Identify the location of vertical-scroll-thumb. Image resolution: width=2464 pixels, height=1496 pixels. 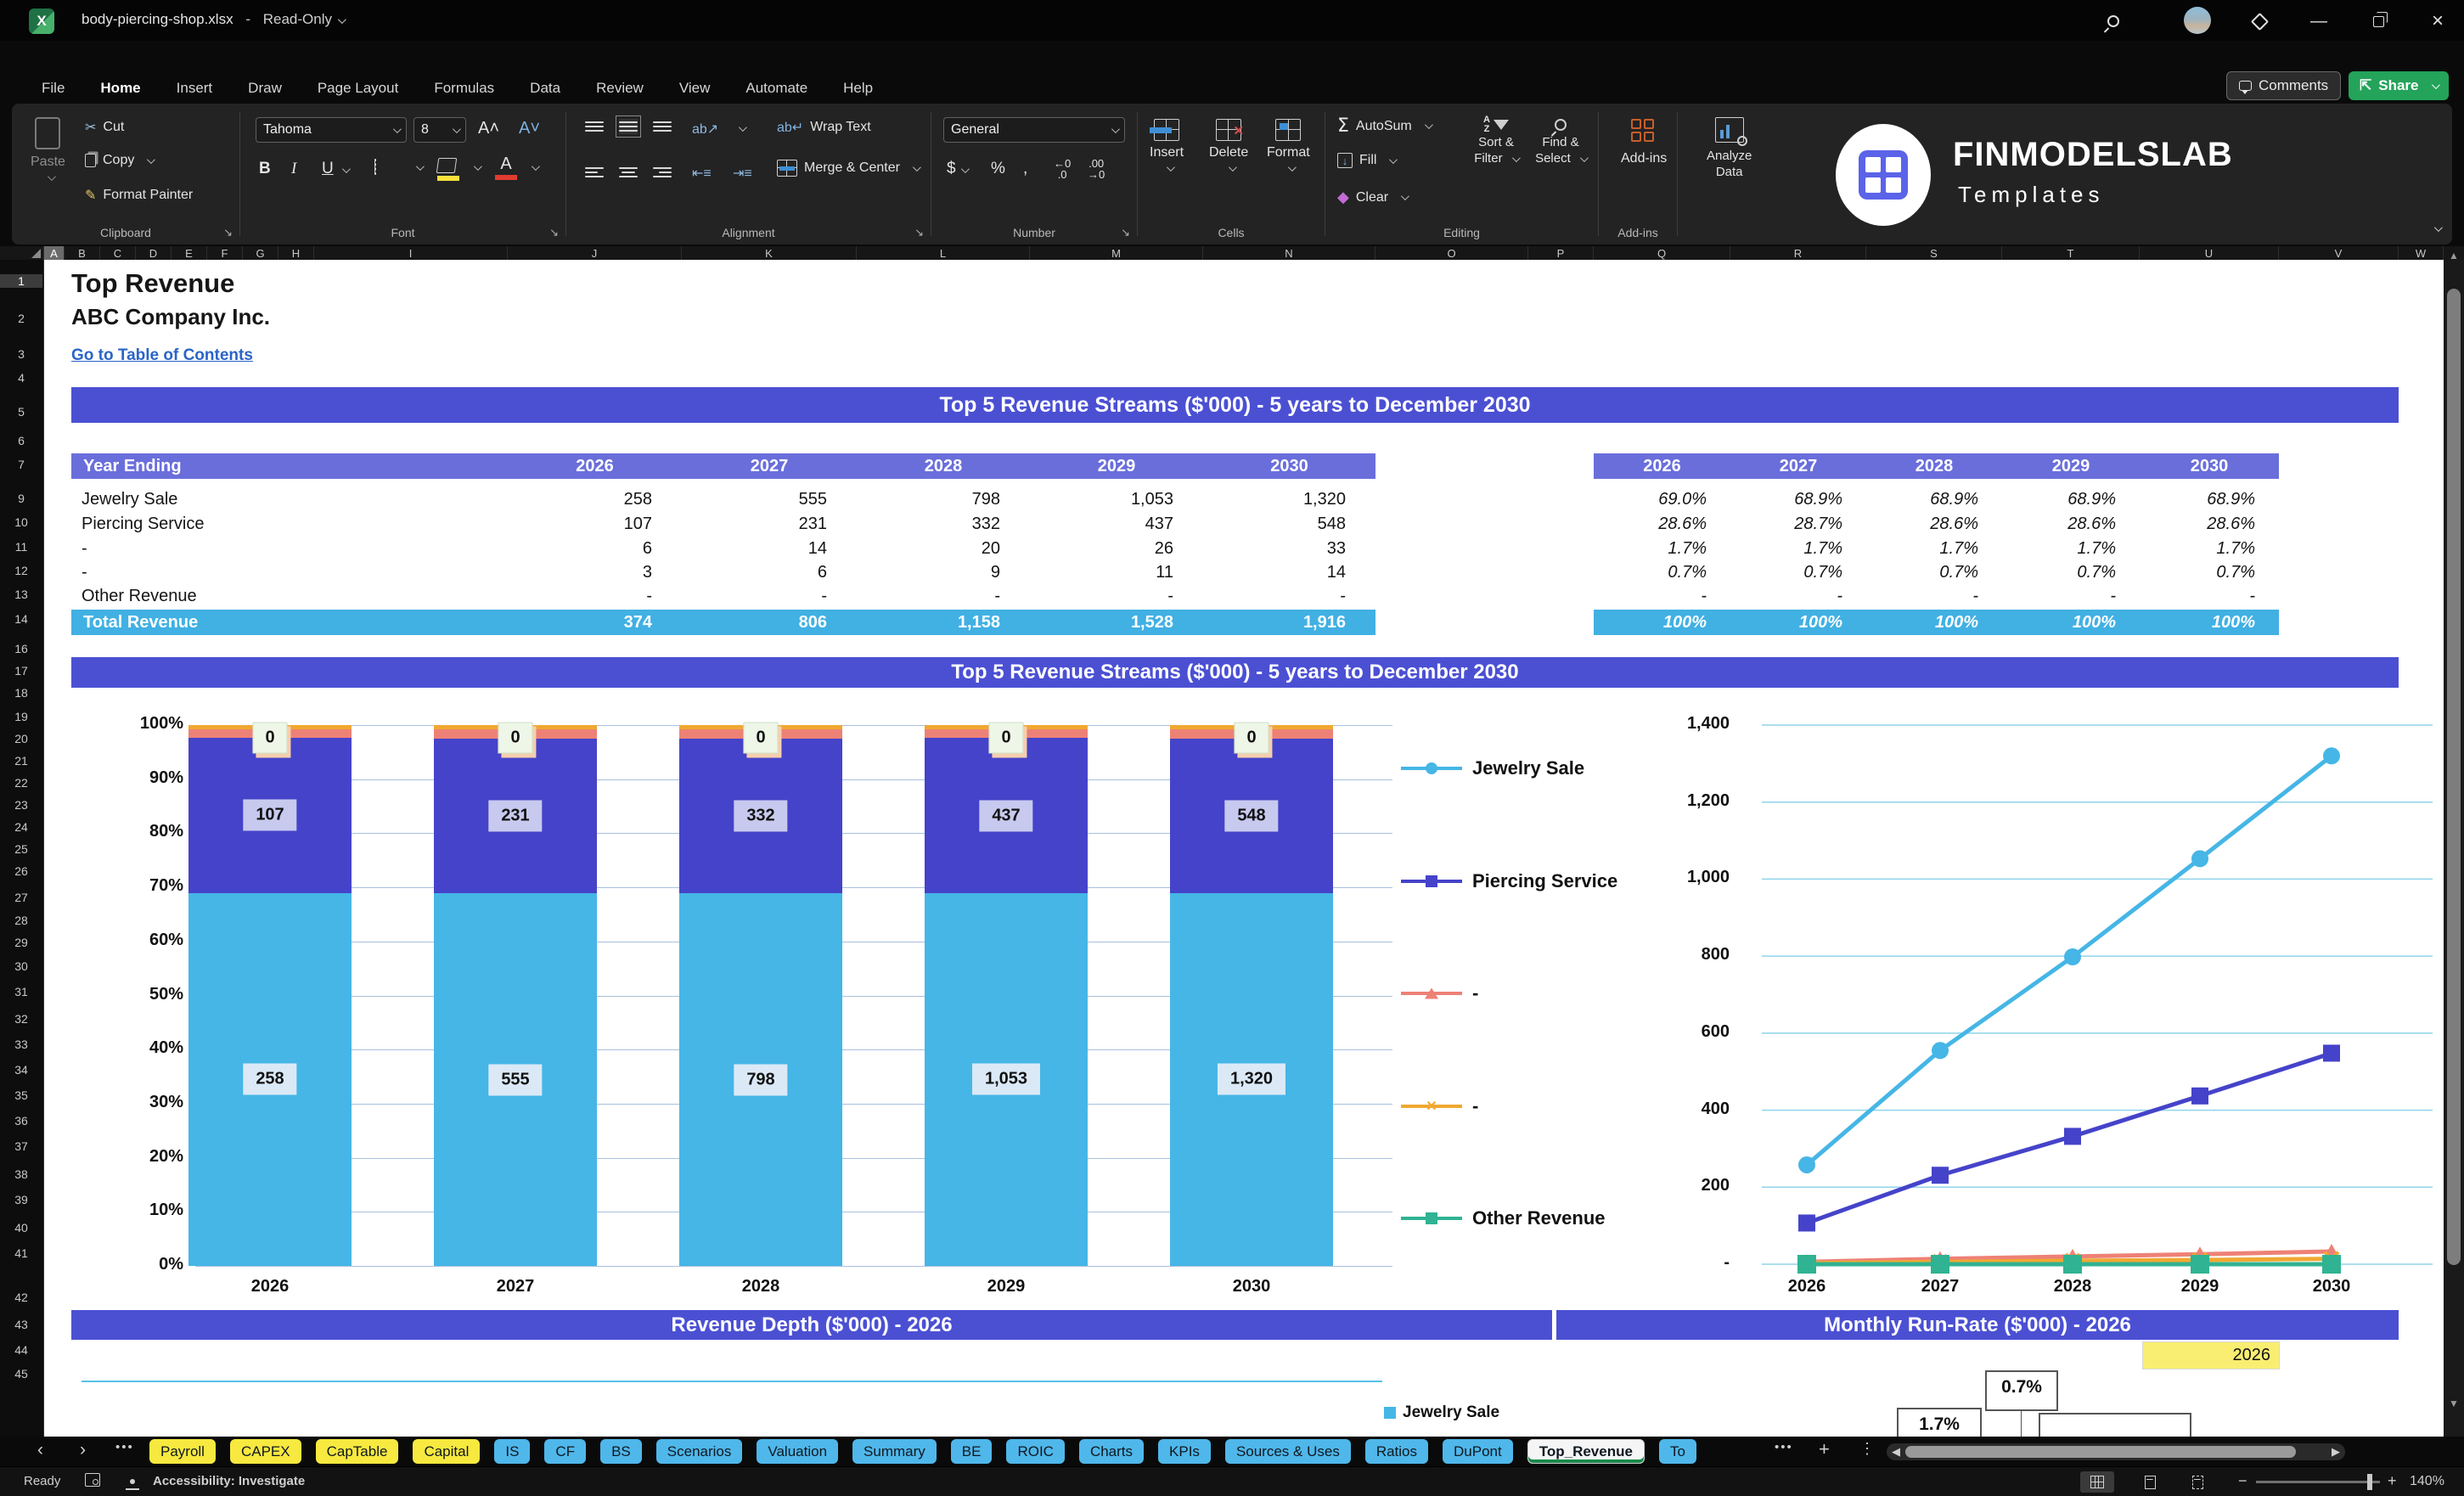
(2454, 777).